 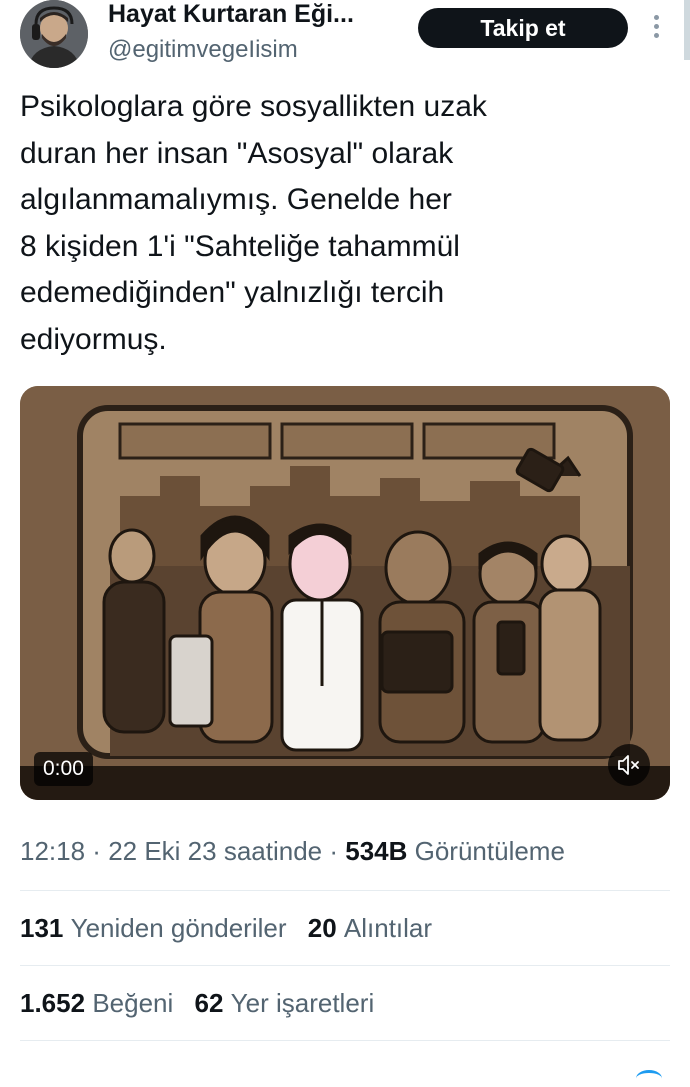 I want to click on engagement-row-reposts: 131 Yeniden gönderiler 20 Alıntılar, so click(x=233, y=928).